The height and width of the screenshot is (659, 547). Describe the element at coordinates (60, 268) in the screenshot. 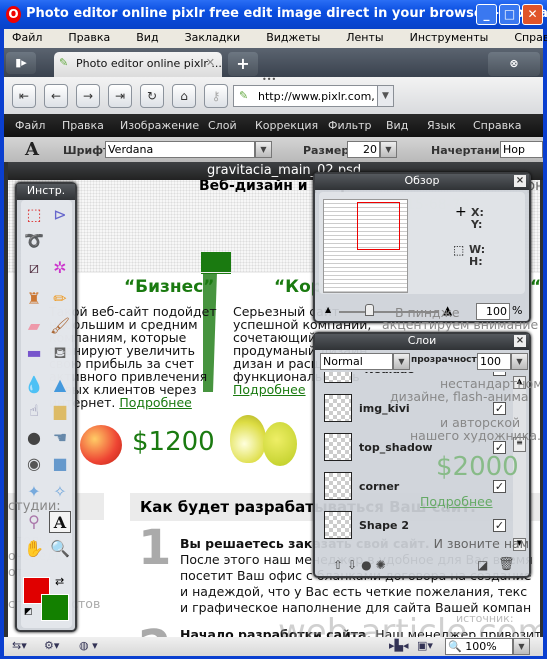

I see `magic-wand-tool-icon: ✲` at that location.